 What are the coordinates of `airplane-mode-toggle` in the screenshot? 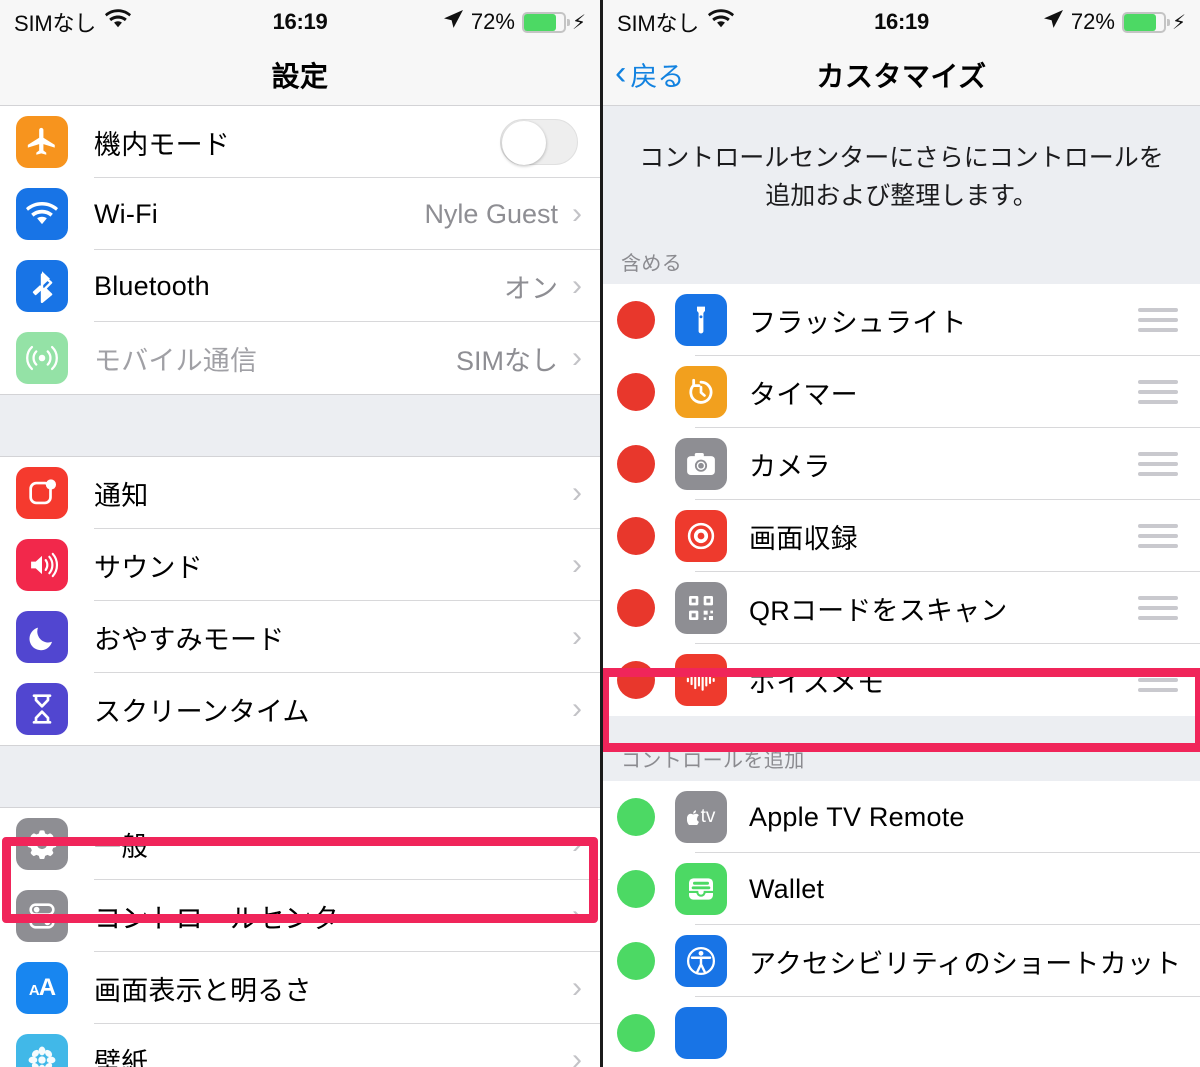 It's located at (539, 142).